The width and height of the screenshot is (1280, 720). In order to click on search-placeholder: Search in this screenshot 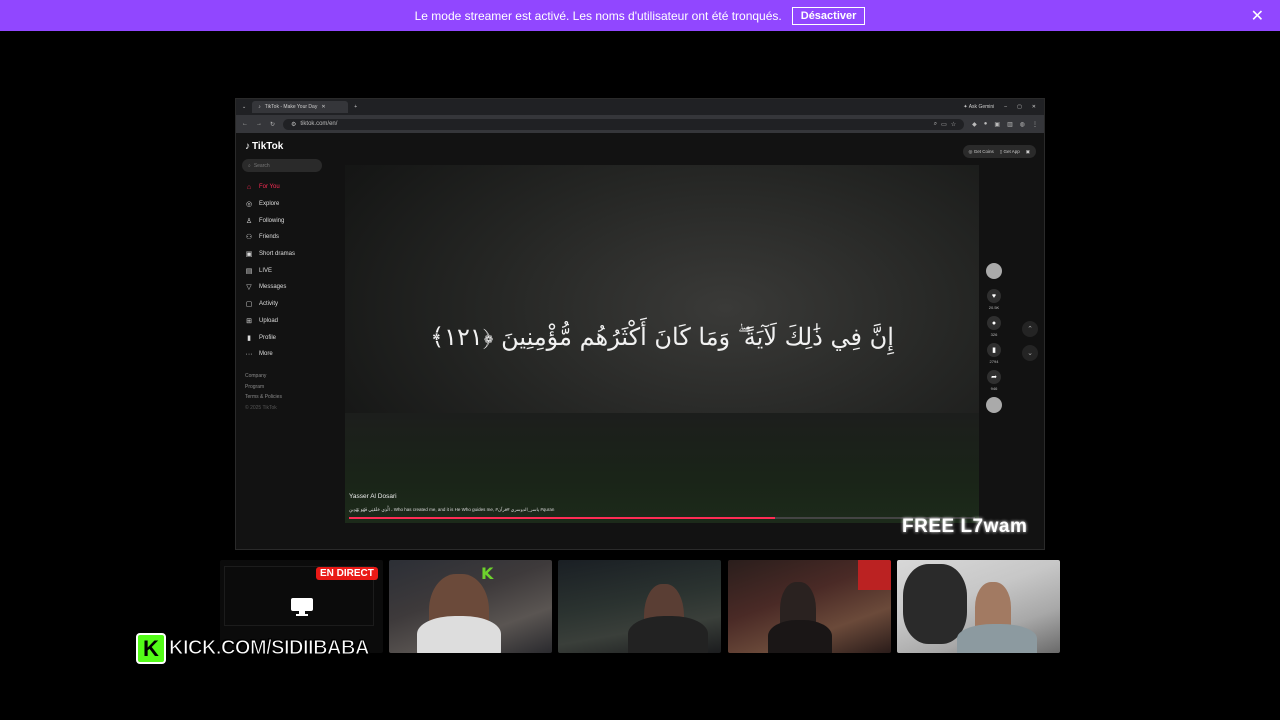, I will do `click(261, 165)`.